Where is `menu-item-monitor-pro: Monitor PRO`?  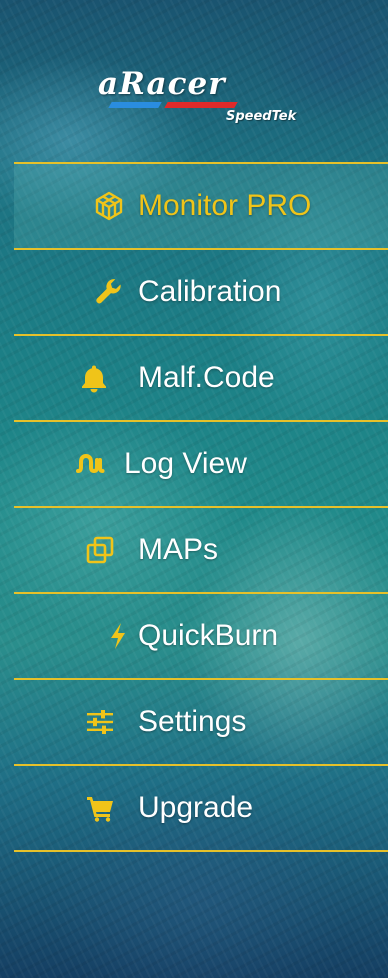 menu-item-monitor-pro: Monitor PRO is located at coordinates (201, 207).